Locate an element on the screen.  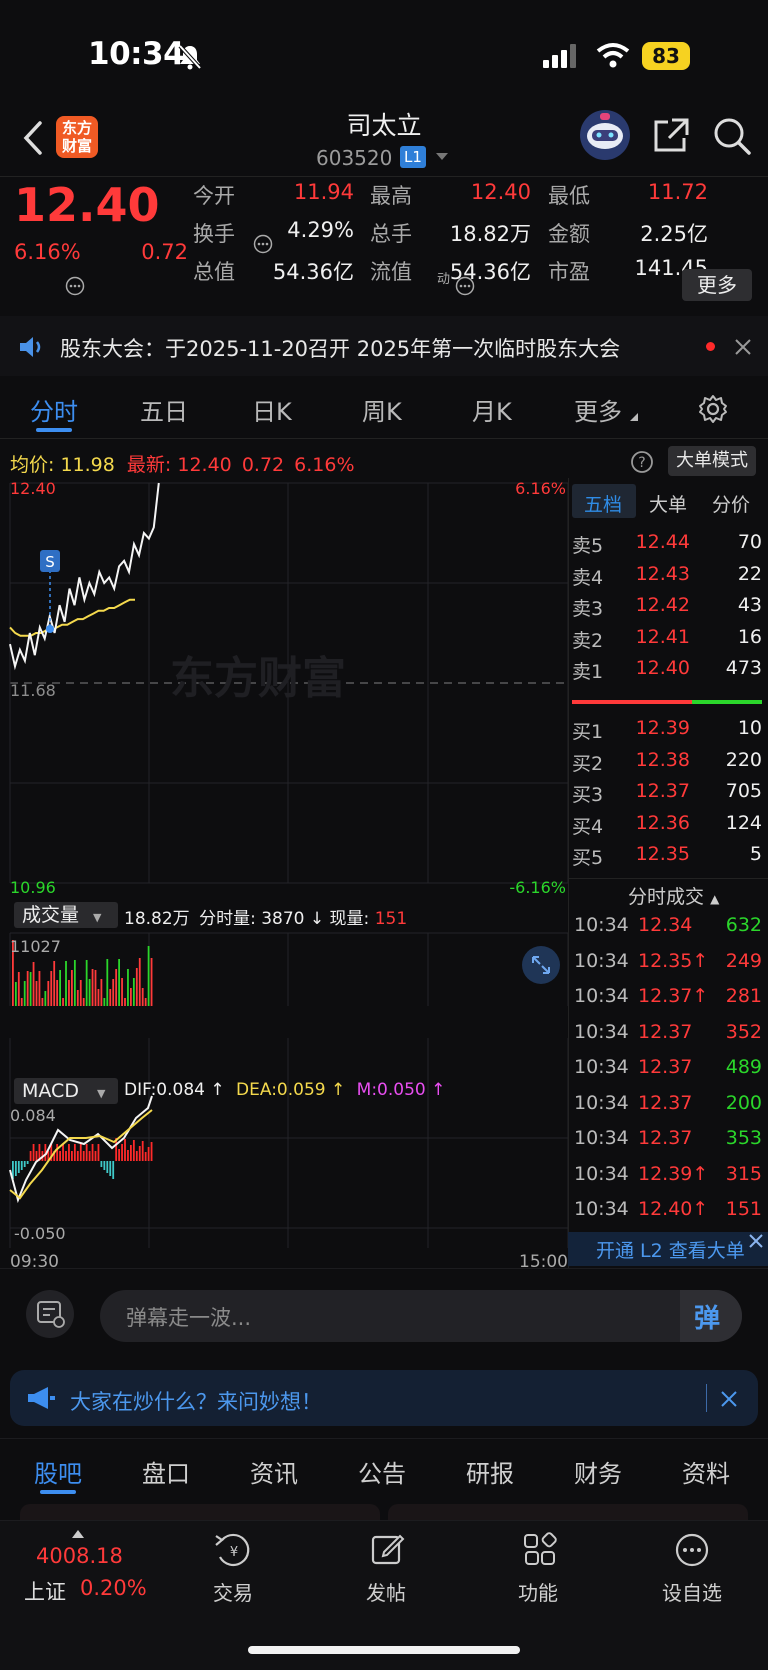
ask-banner-text: 大家在炒什么？来问妙想！ is located at coordinates (196, 1401).